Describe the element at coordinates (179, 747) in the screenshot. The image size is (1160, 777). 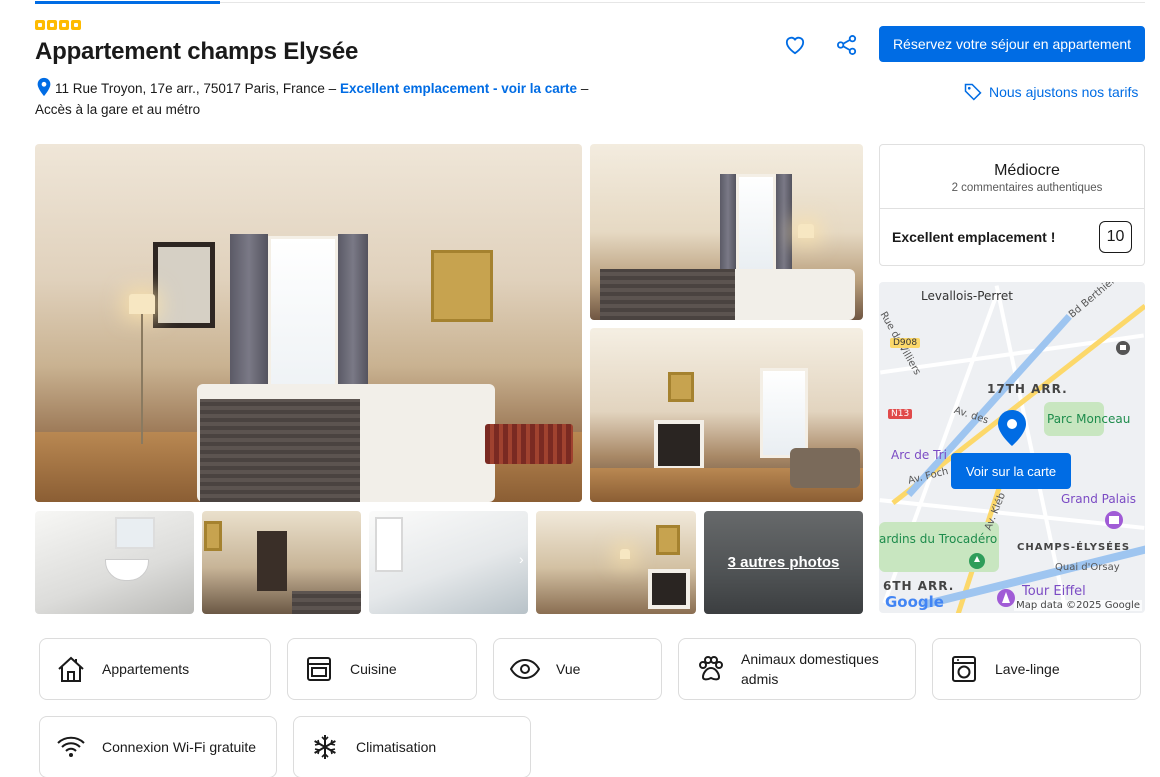
I see `facility-label: Connexion Wi-Fi gratuite` at that location.